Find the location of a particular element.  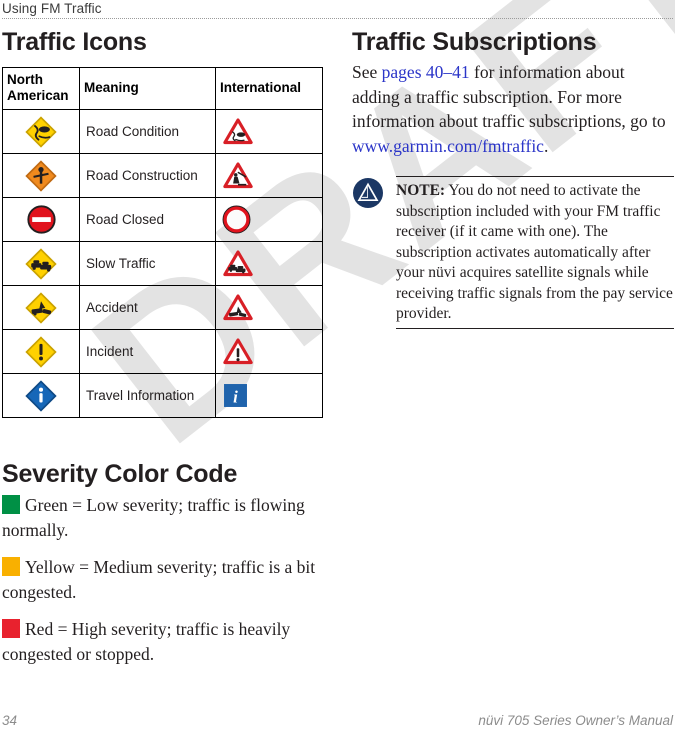

meaning-cell: Accident is located at coordinates (147, 307).